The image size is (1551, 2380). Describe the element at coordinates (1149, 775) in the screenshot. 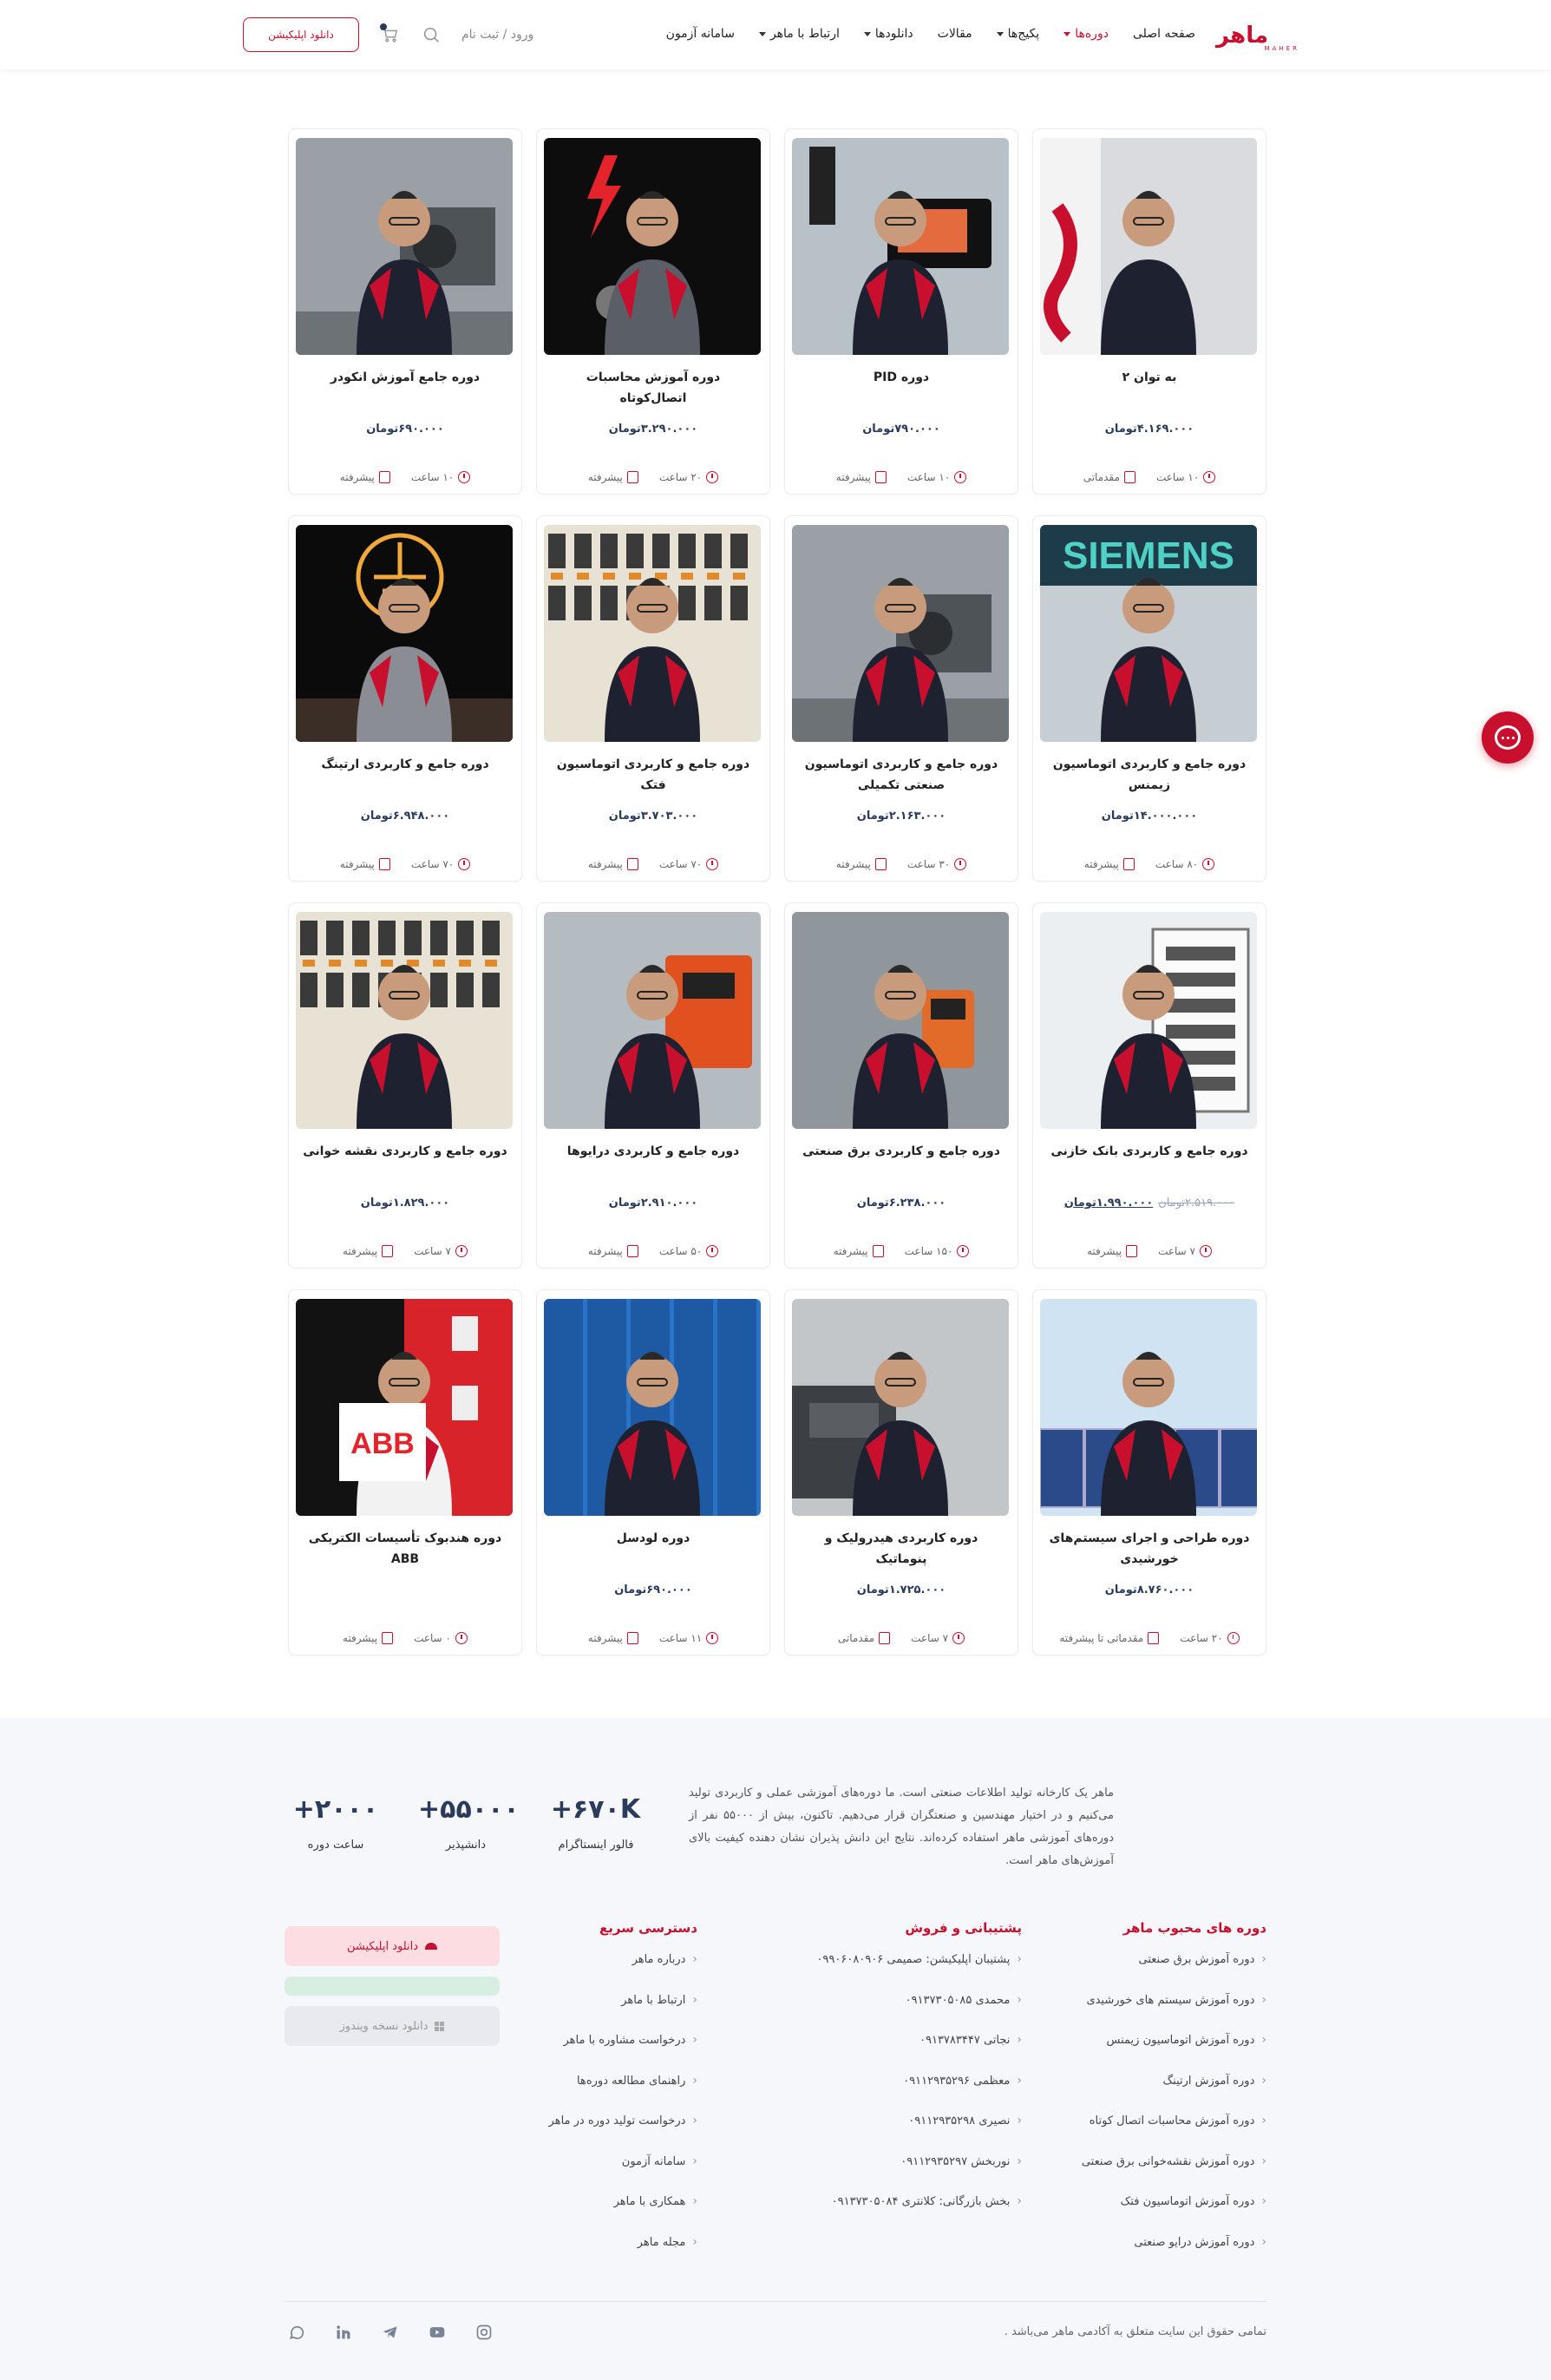

I see `course-title: دوره جامع و کاربردی اتوماسیون زیمنس` at that location.